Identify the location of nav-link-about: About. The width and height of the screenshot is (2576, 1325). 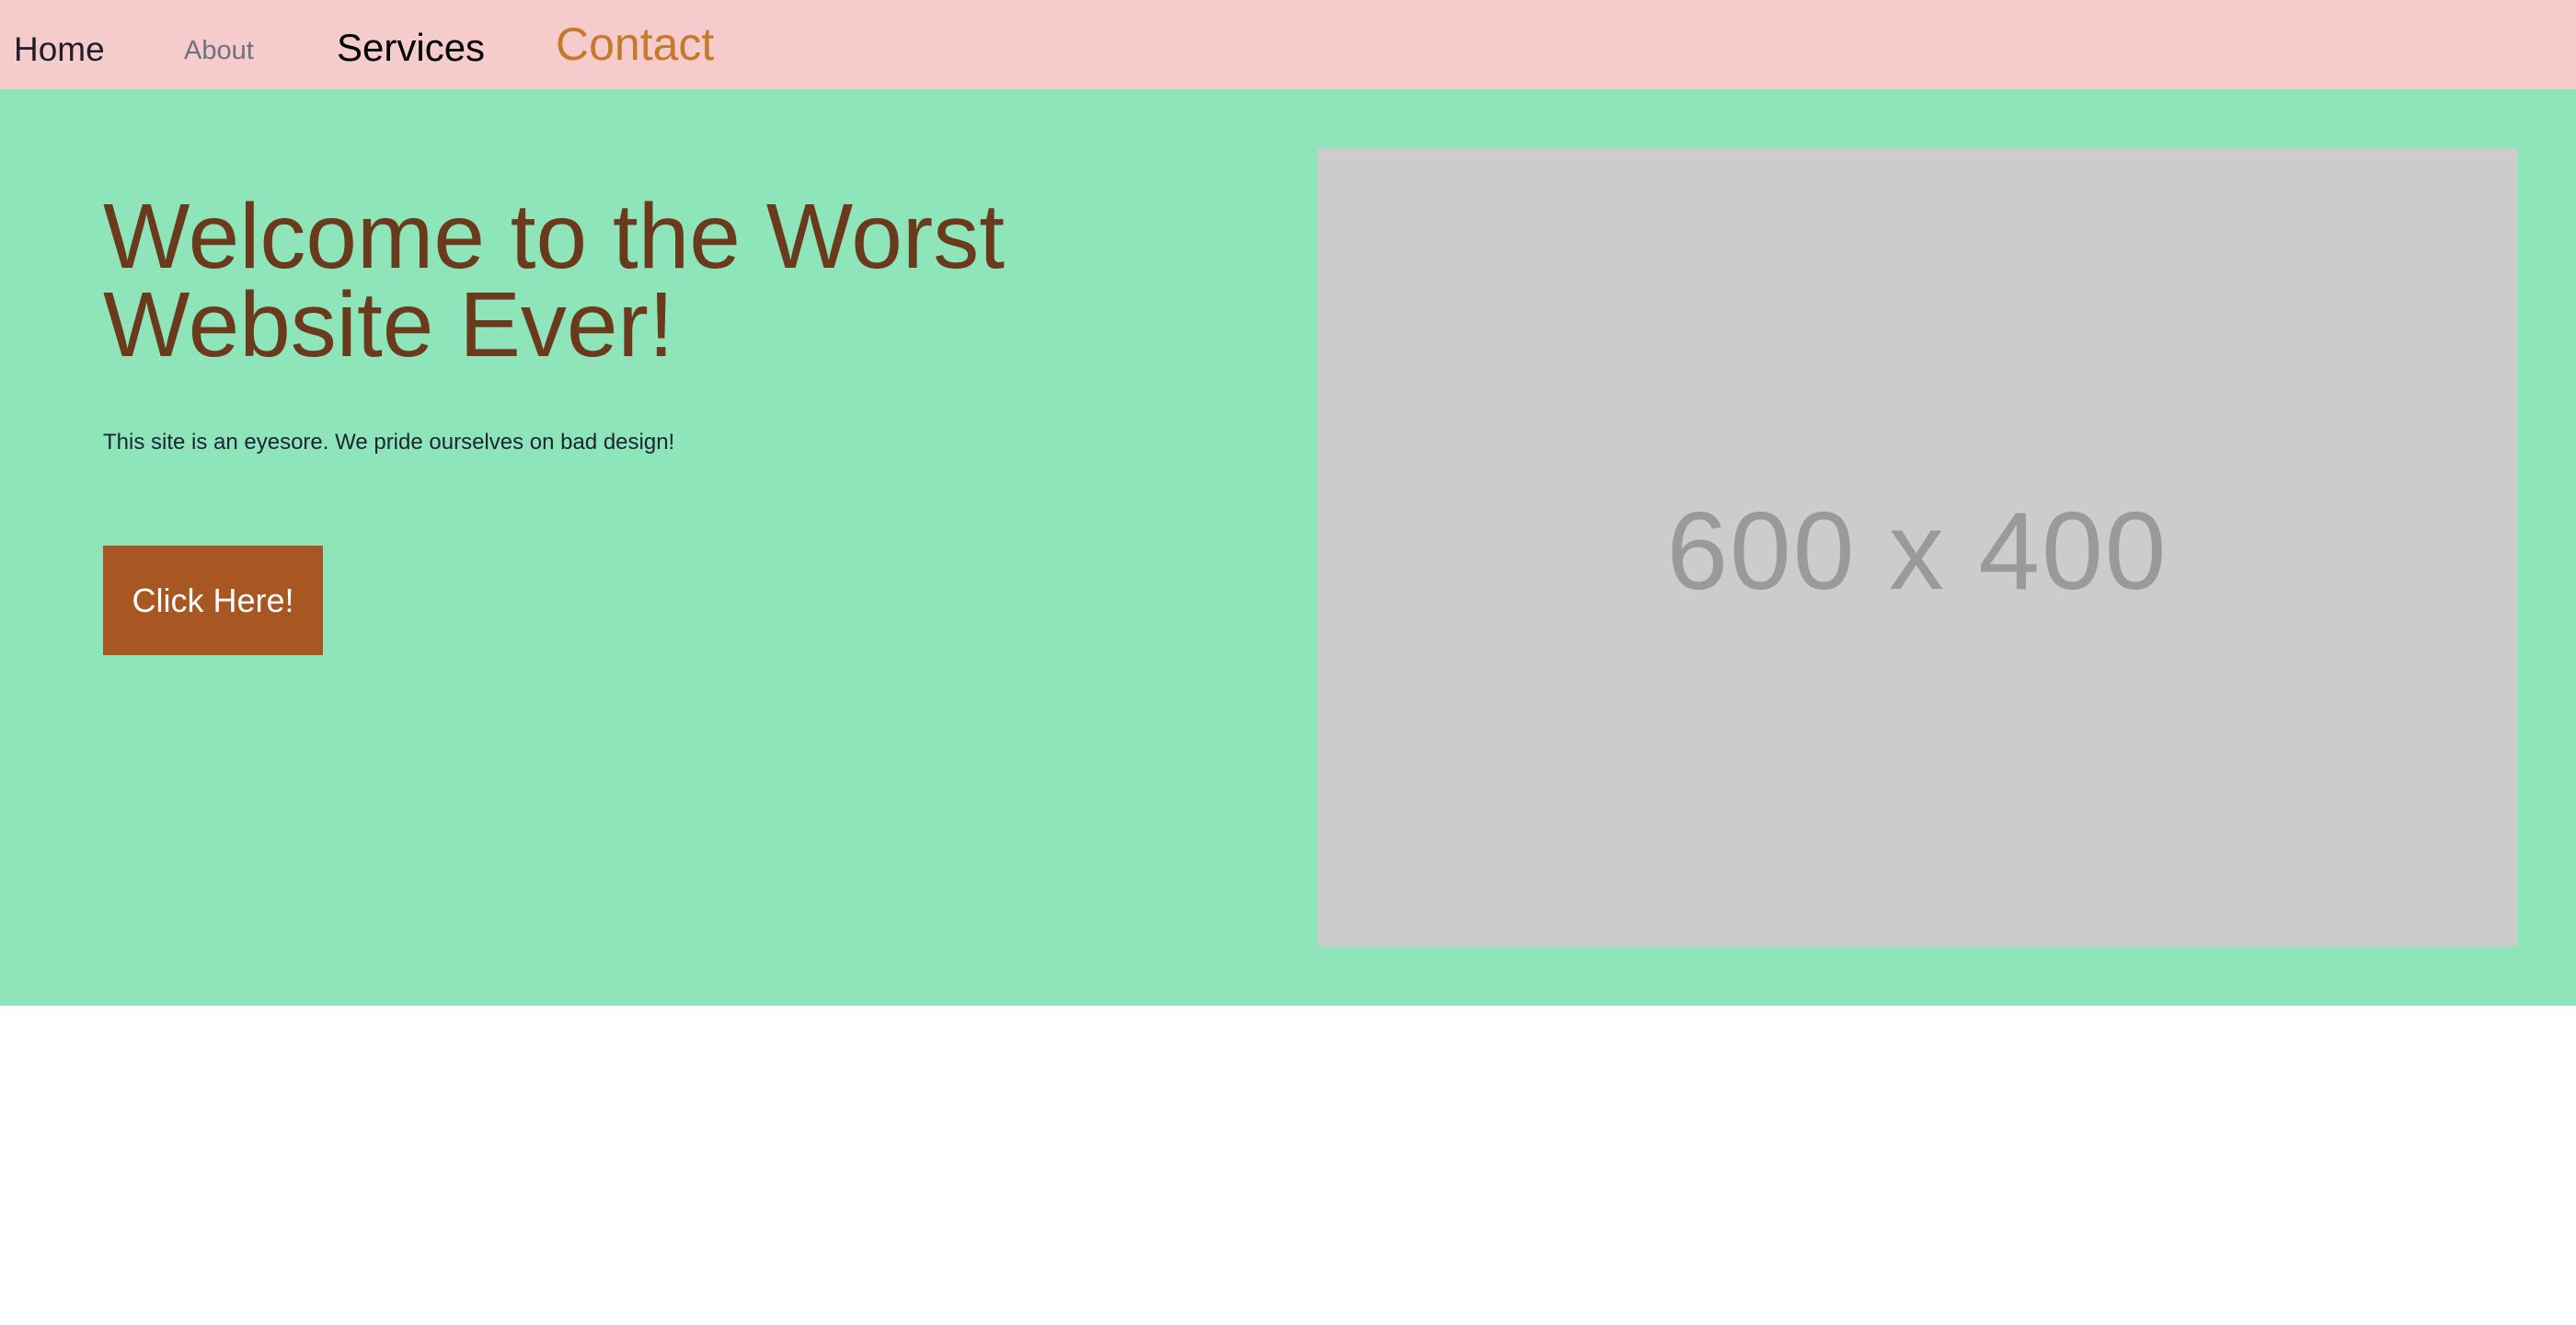
(219, 51).